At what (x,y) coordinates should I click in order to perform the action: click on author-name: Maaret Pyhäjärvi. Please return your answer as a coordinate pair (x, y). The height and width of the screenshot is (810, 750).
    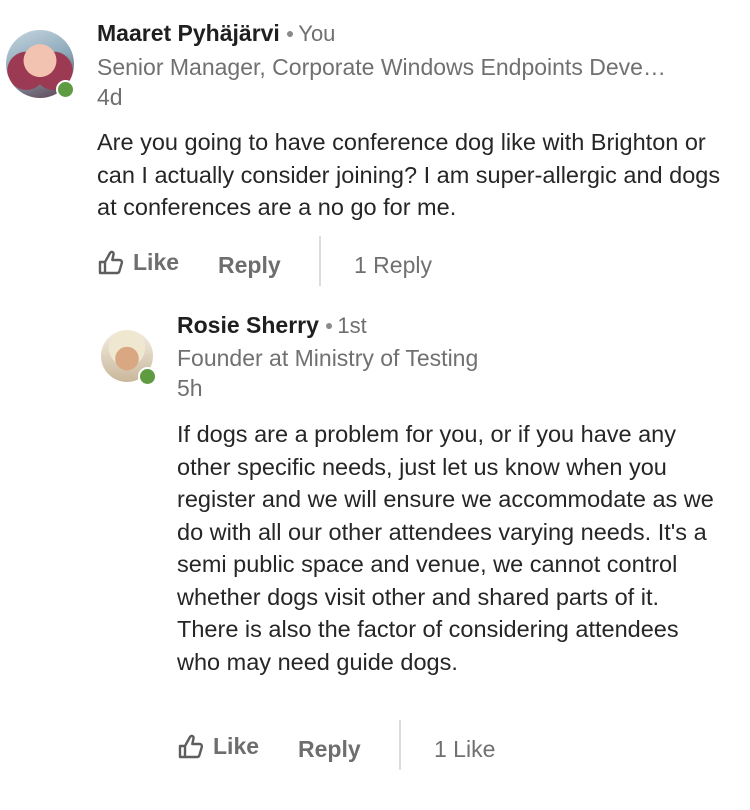
    Looking at the image, I should click on (188, 33).